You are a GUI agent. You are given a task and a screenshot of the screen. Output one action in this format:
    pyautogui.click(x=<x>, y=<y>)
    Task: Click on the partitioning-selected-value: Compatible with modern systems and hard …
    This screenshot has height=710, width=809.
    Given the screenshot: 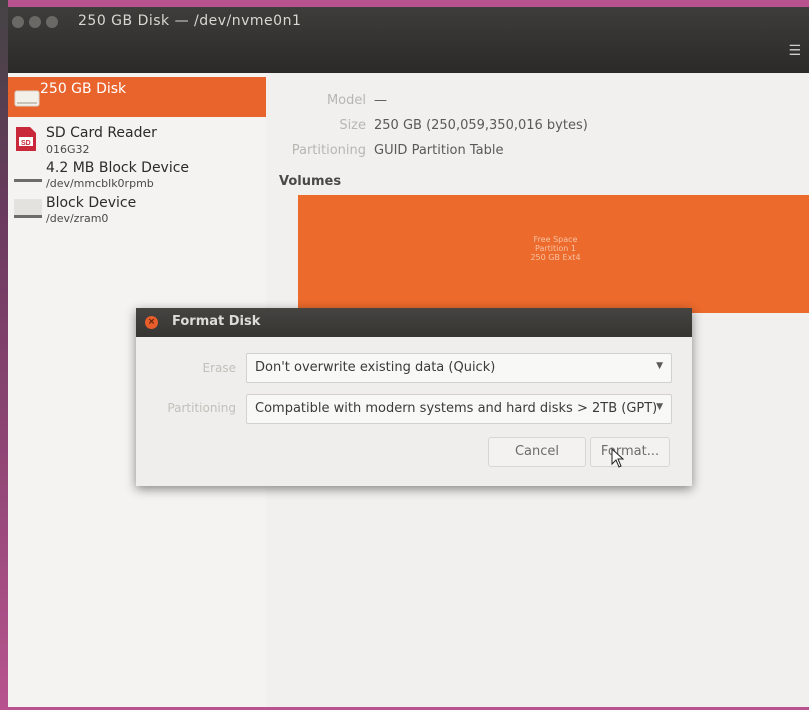 What is the action you would take?
    pyautogui.click(x=456, y=408)
    